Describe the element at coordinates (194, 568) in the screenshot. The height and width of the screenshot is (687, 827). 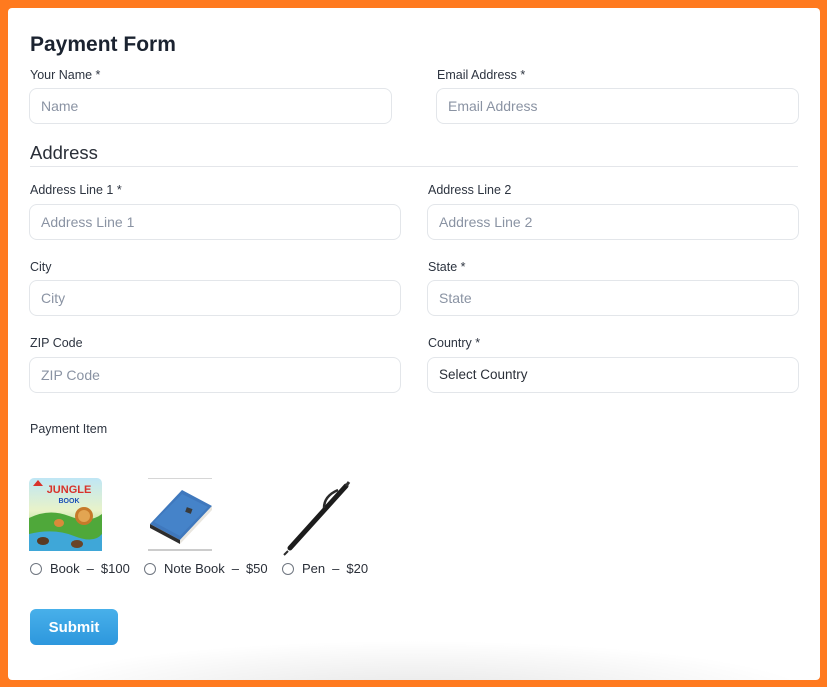
I see `option-name: Note Book` at that location.